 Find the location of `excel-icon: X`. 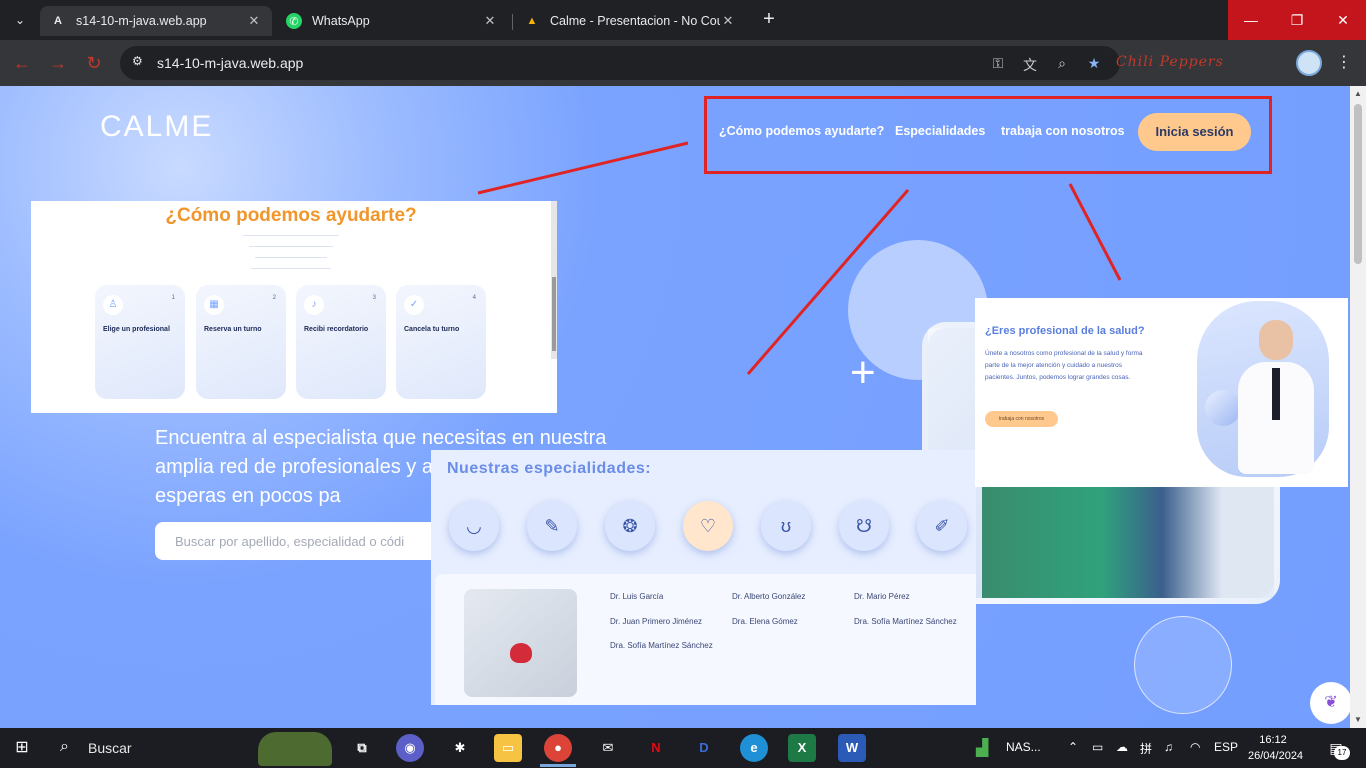

excel-icon: X is located at coordinates (802, 748).